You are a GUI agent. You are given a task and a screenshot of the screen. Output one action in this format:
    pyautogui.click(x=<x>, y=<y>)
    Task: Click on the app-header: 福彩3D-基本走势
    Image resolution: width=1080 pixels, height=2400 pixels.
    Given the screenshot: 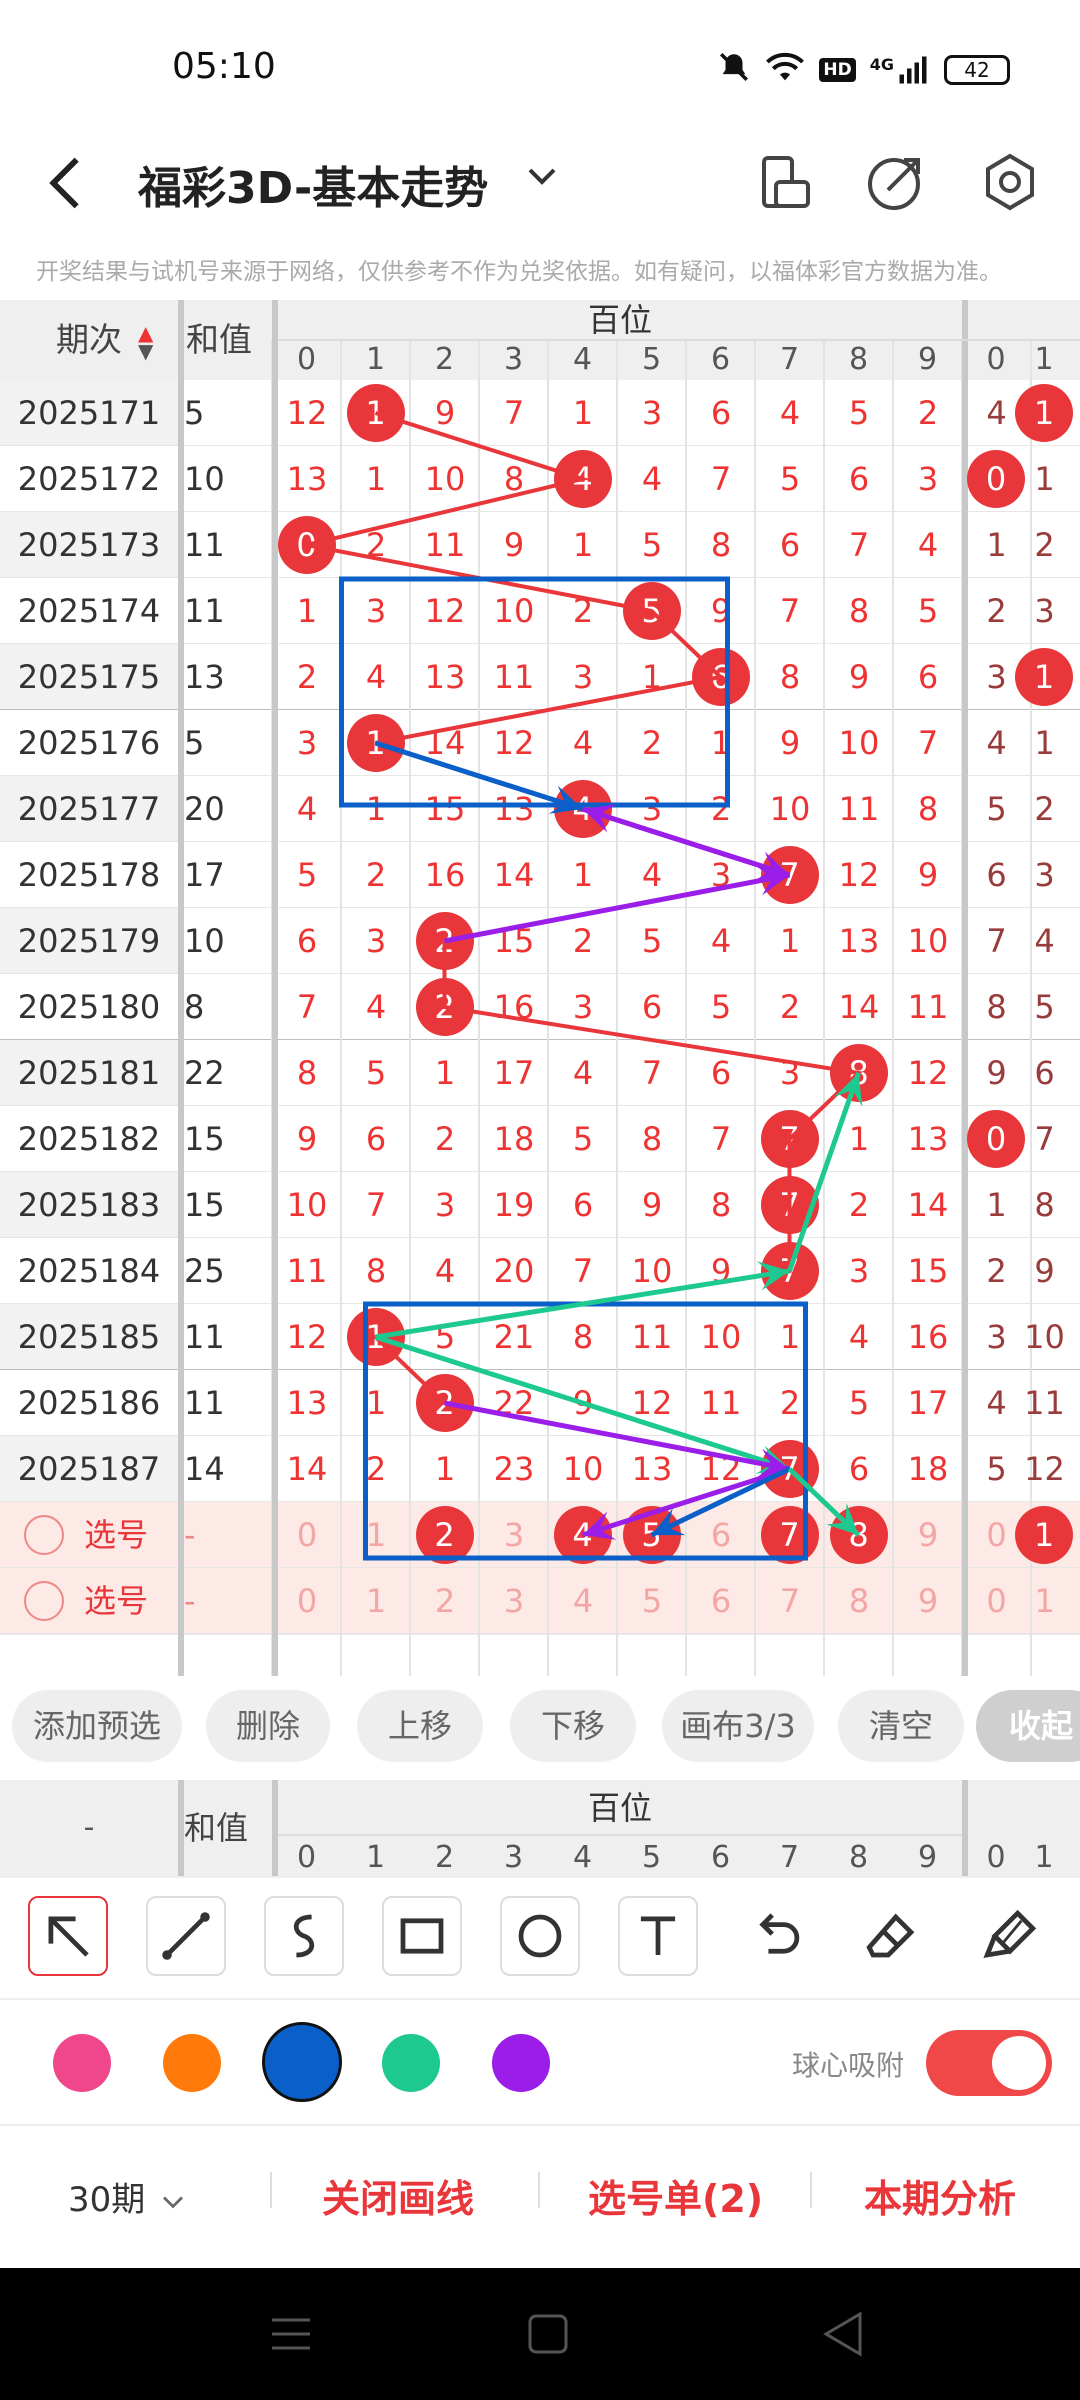 What is the action you would take?
    pyautogui.click(x=540, y=190)
    